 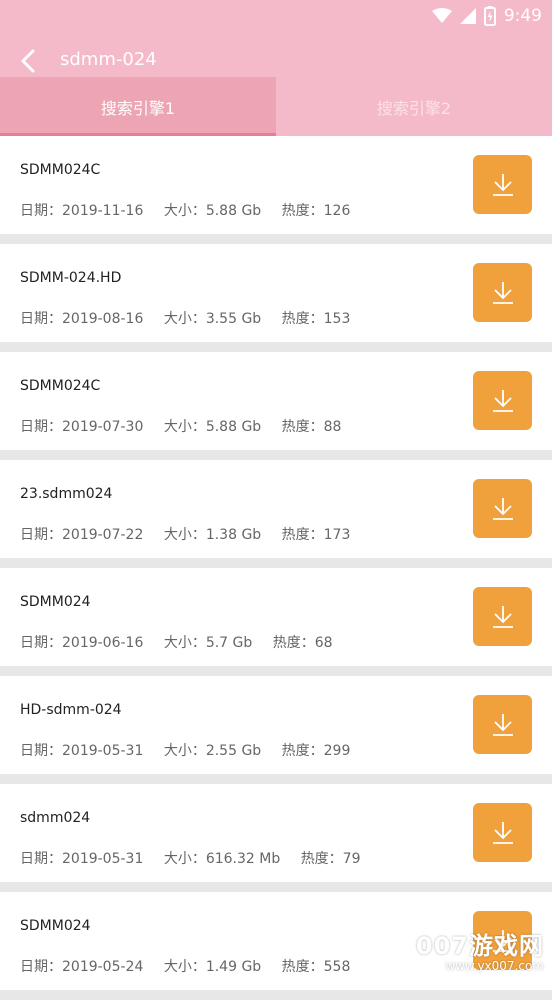 What do you see at coordinates (316, 319) in the screenshot?
I see `item-heat: 热度：153` at bounding box center [316, 319].